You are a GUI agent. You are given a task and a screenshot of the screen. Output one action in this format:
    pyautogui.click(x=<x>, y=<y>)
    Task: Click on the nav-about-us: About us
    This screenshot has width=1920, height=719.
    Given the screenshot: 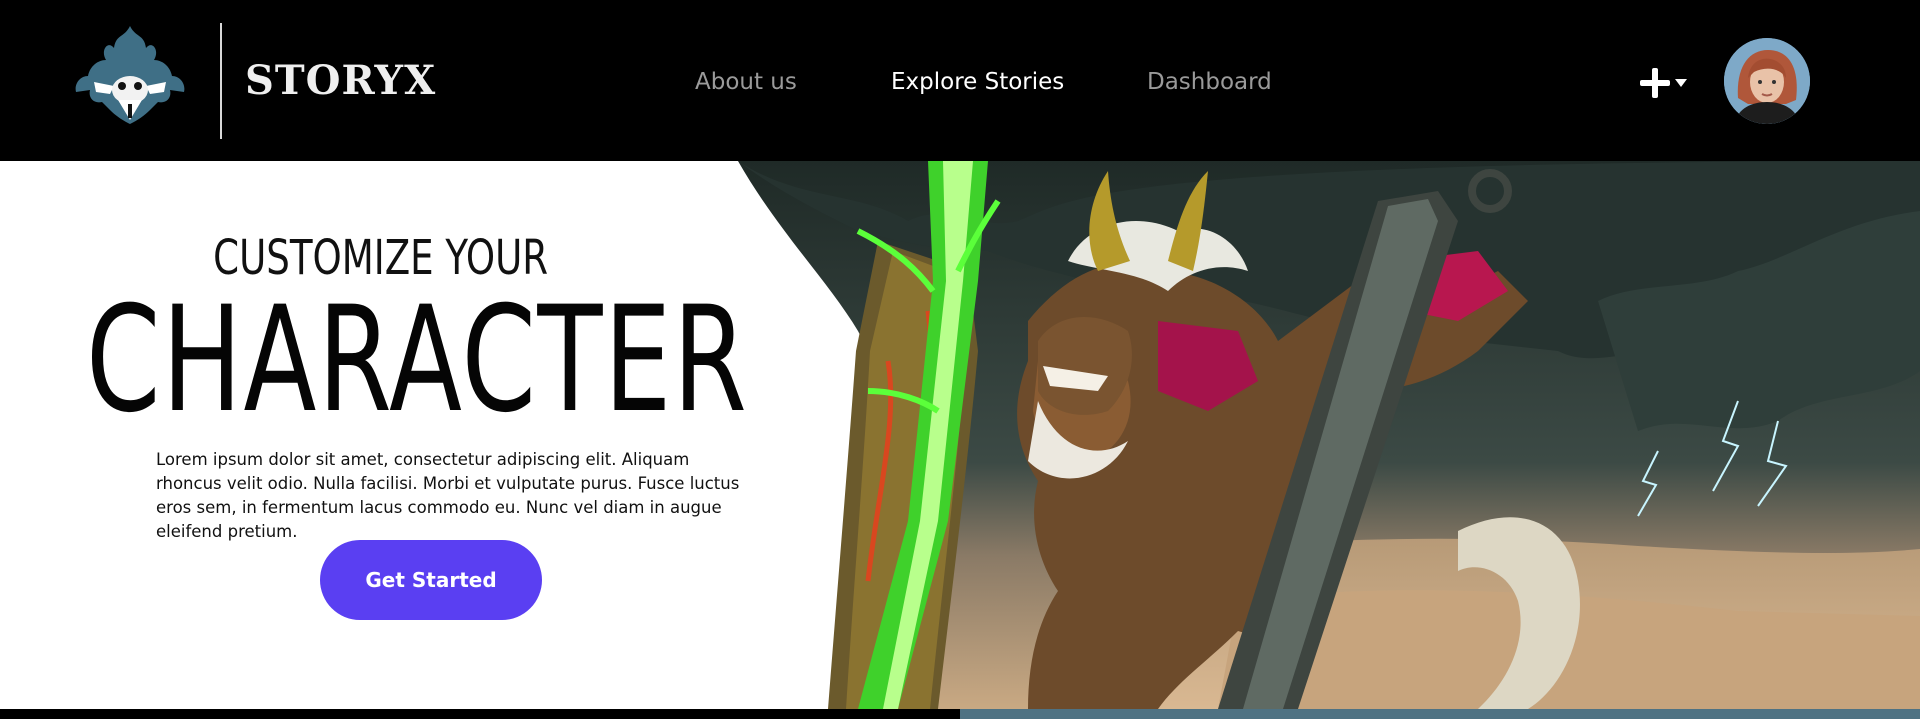 What is the action you would take?
    pyautogui.click(x=746, y=82)
    